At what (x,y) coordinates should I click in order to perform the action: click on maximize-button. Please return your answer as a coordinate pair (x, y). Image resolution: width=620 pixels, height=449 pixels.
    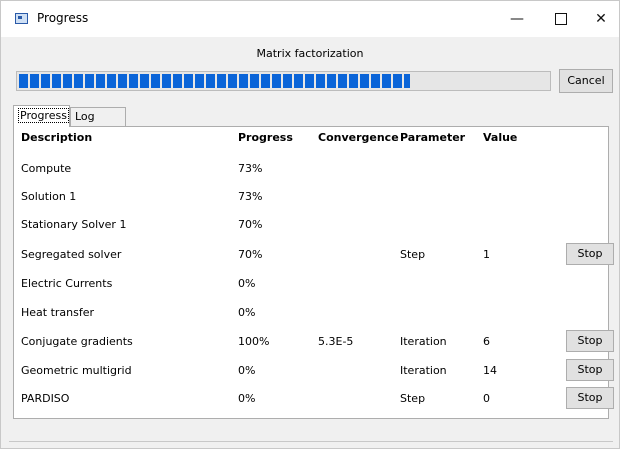
    Looking at the image, I should click on (561, 19).